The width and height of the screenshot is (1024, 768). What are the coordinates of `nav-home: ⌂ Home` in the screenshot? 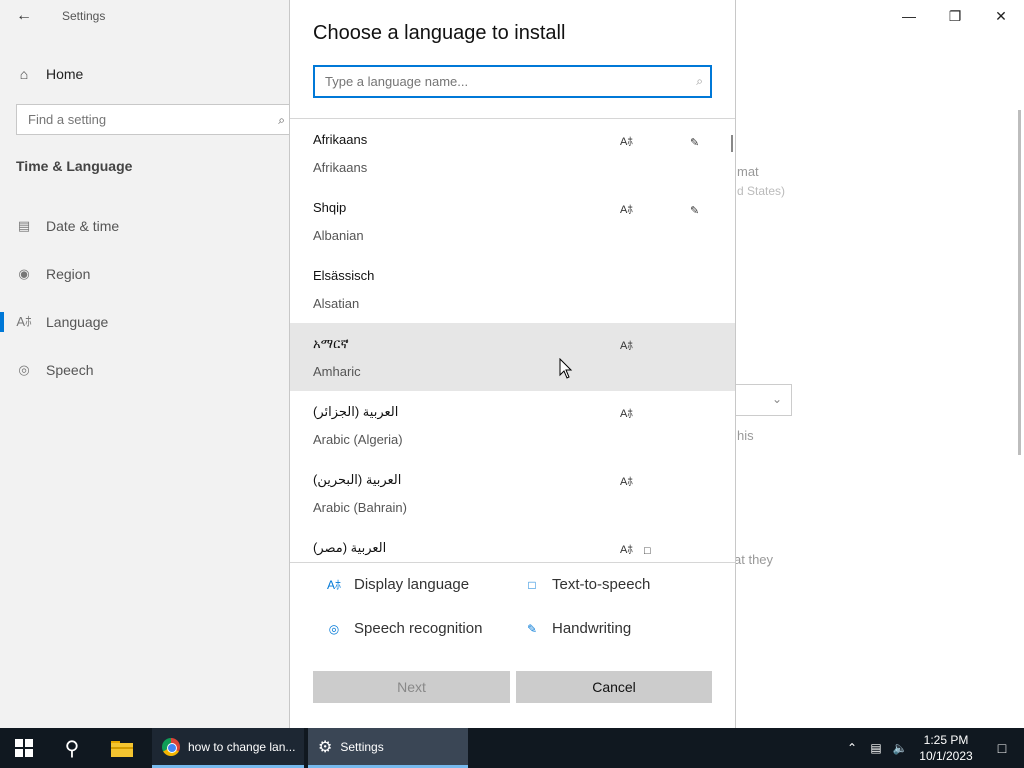 It's located at (50, 74).